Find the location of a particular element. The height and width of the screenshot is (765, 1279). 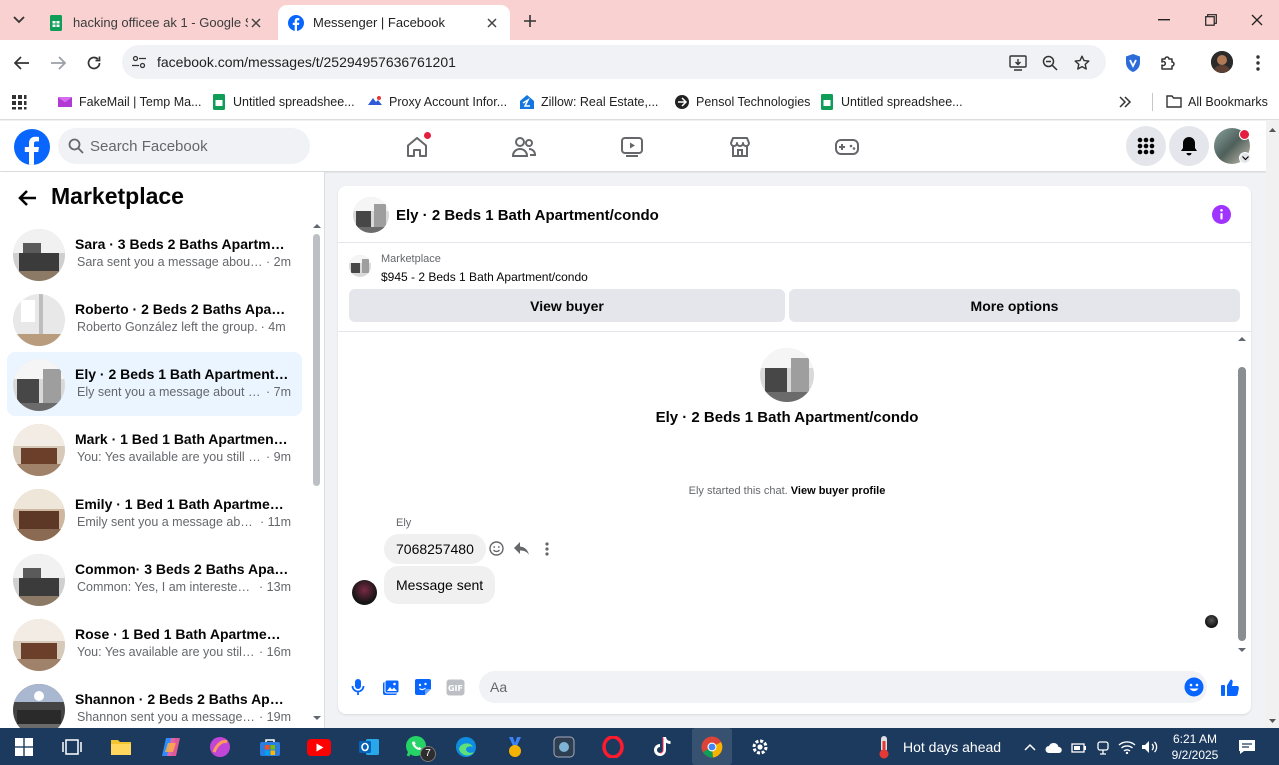

task-view-button is located at coordinates (72, 747).